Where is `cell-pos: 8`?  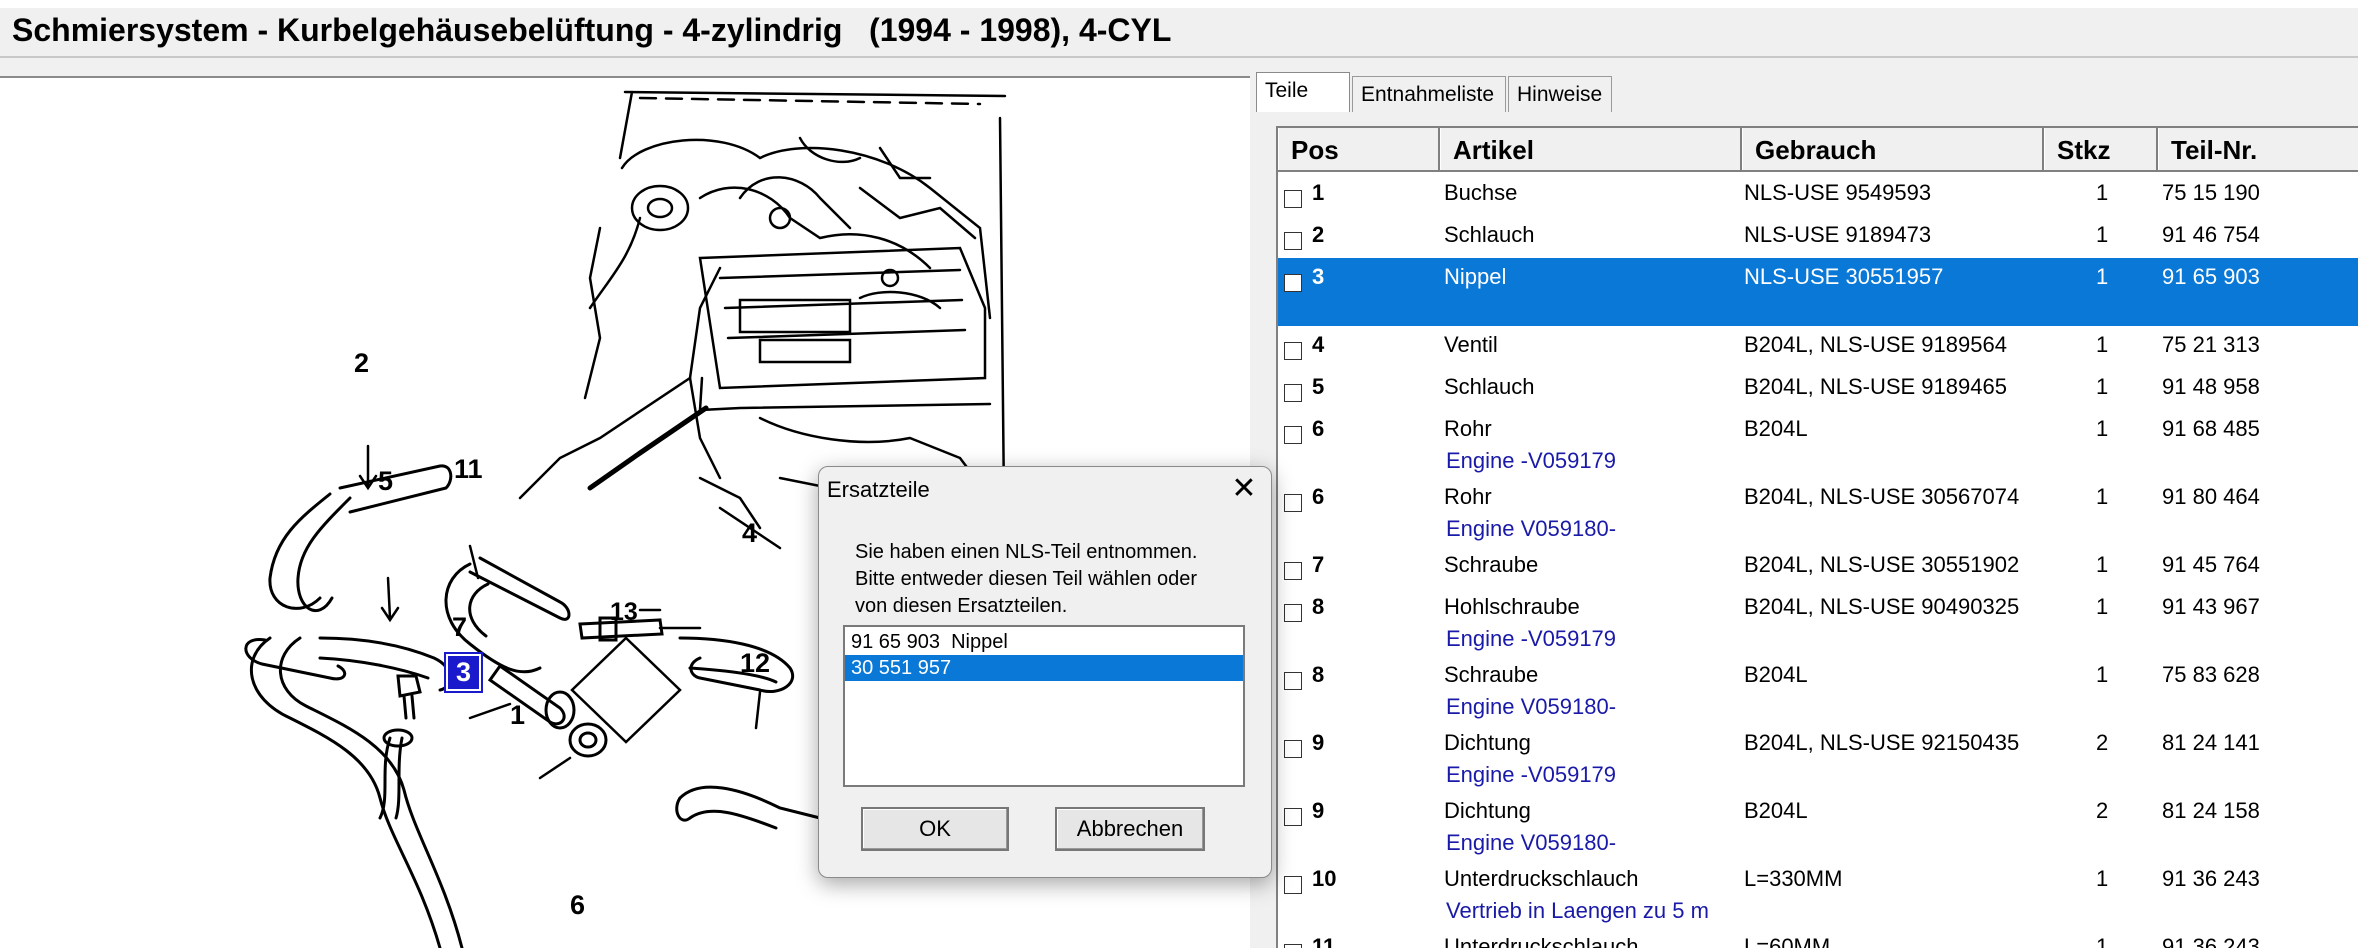 cell-pos: 8 is located at coordinates (1318, 606).